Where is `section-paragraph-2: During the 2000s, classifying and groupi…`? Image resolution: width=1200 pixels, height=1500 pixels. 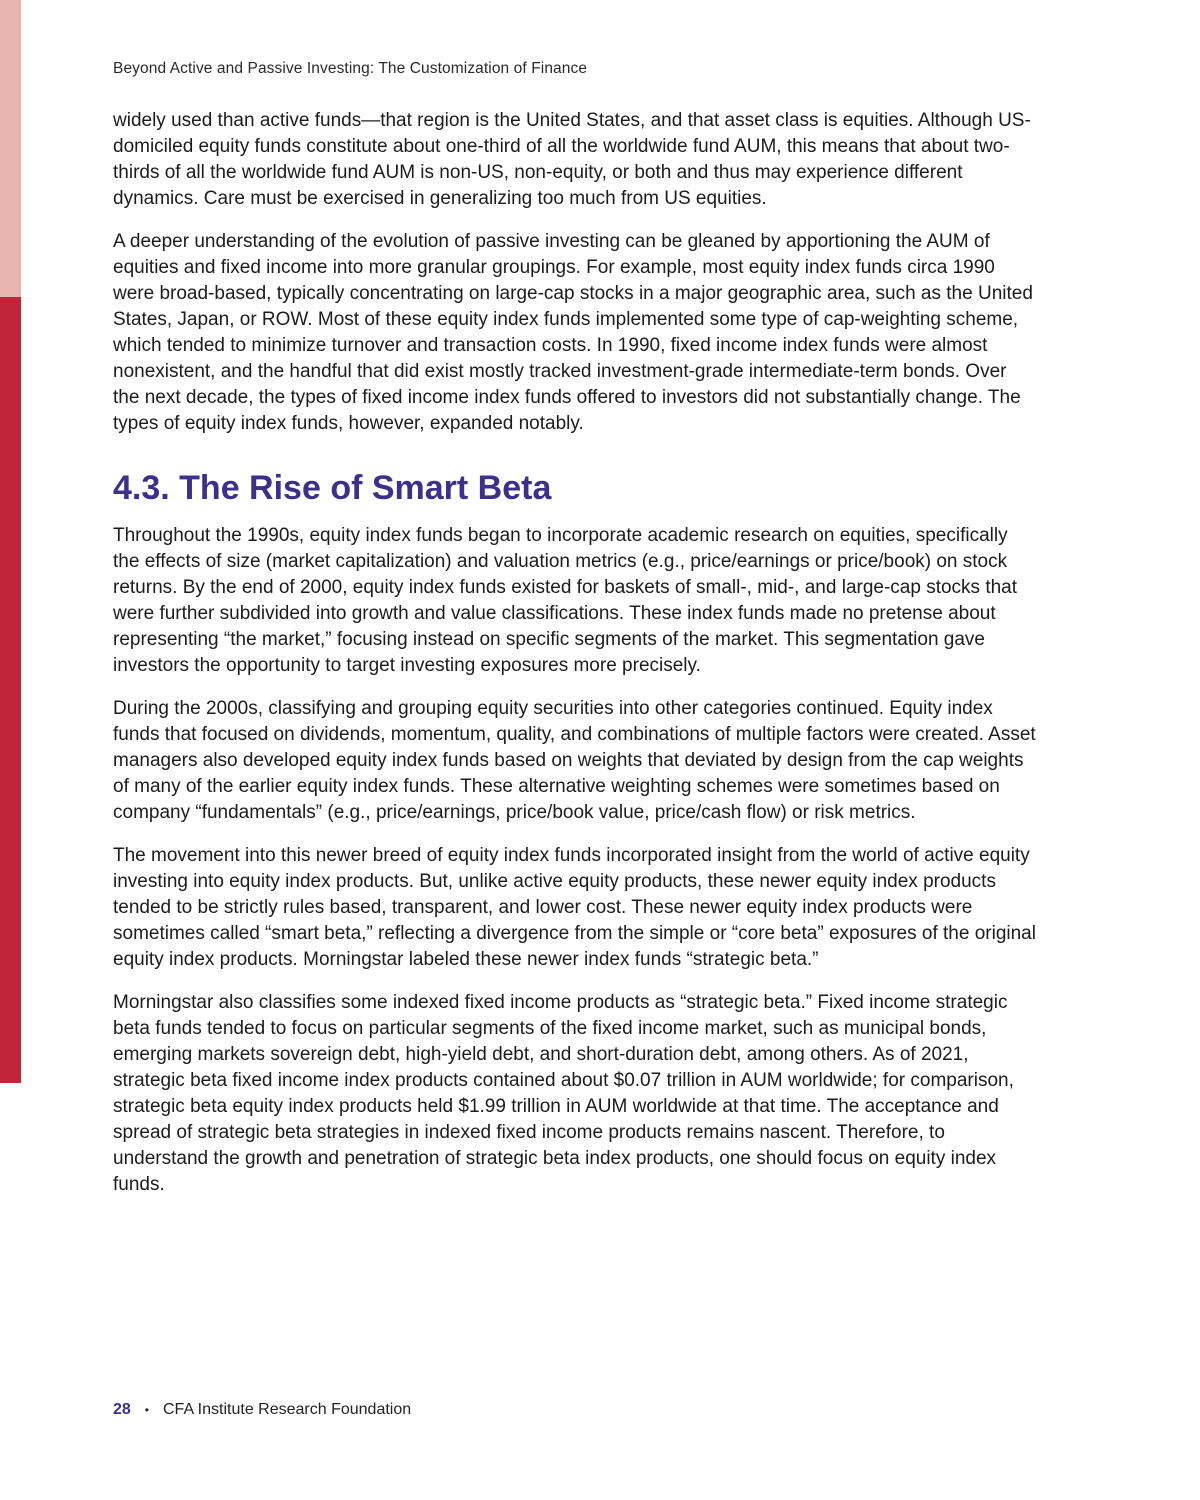 section-paragraph-2: During the 2000s, classifying and groupi… is located at coordinates (574, 760).